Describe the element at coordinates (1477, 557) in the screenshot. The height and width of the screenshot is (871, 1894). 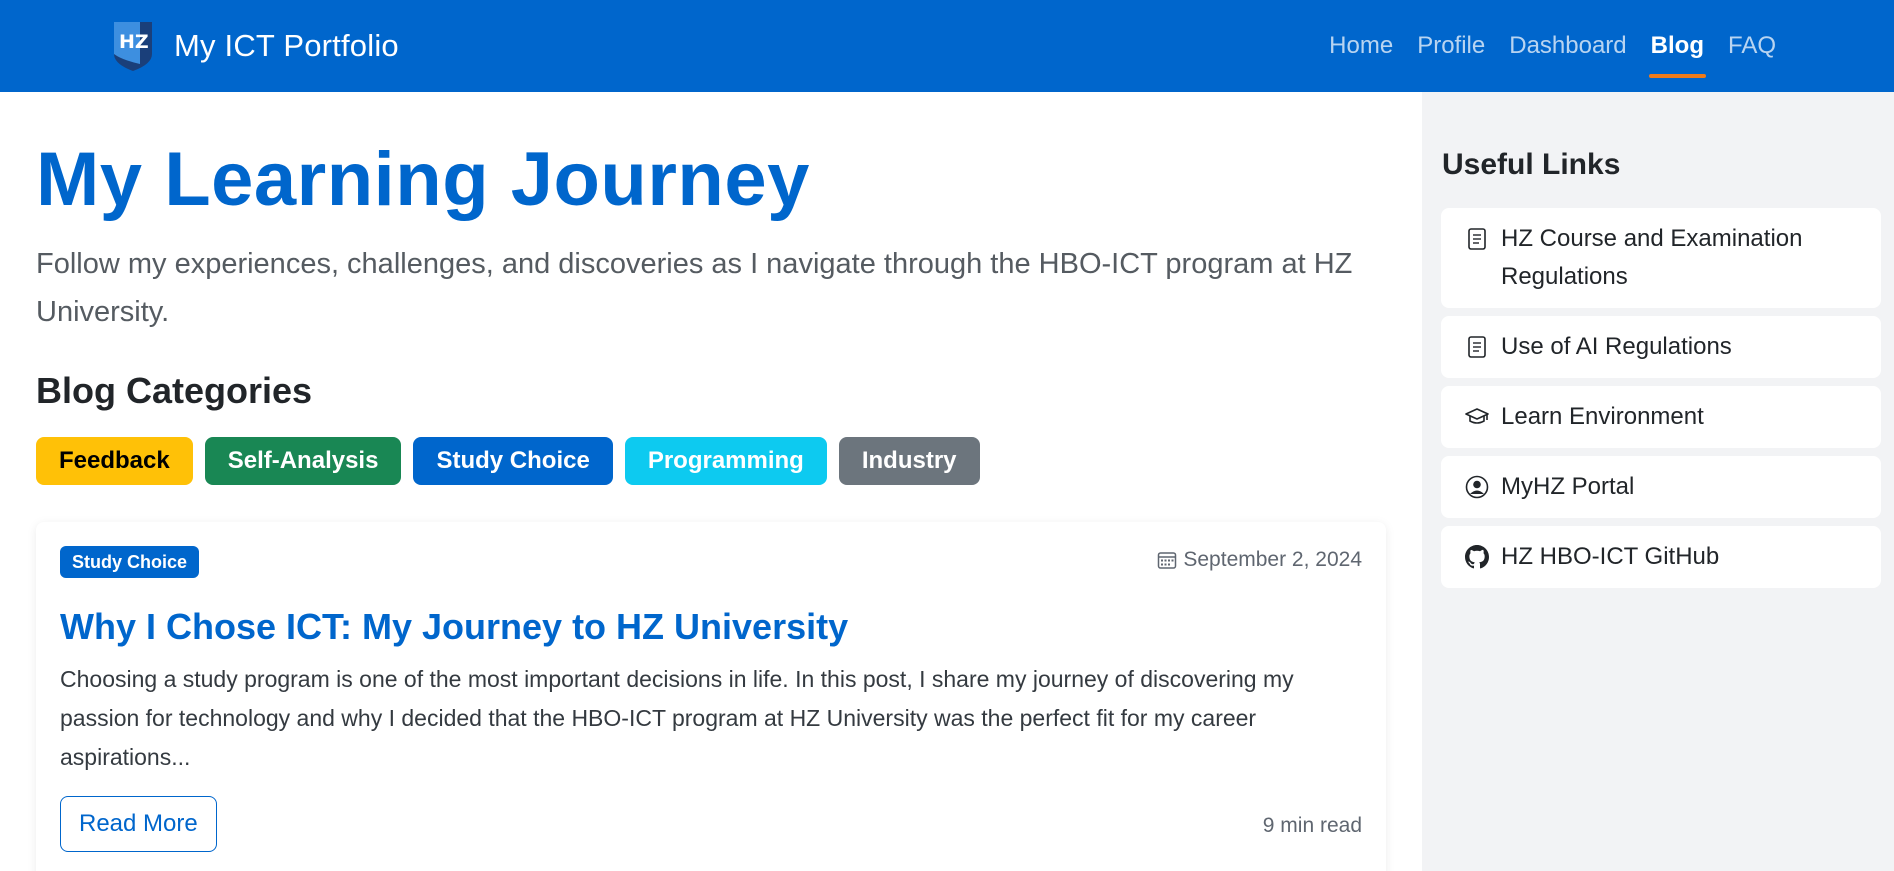
I see `github-icon` at that location.